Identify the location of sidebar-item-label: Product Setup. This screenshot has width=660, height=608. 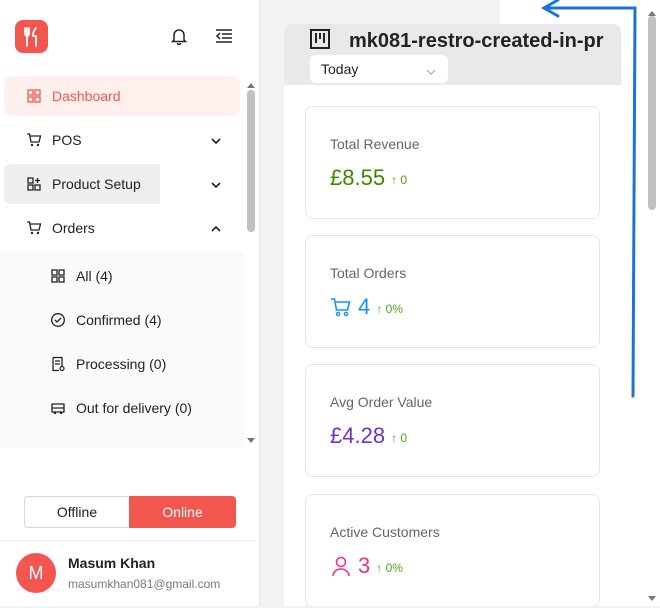
(96, 184).